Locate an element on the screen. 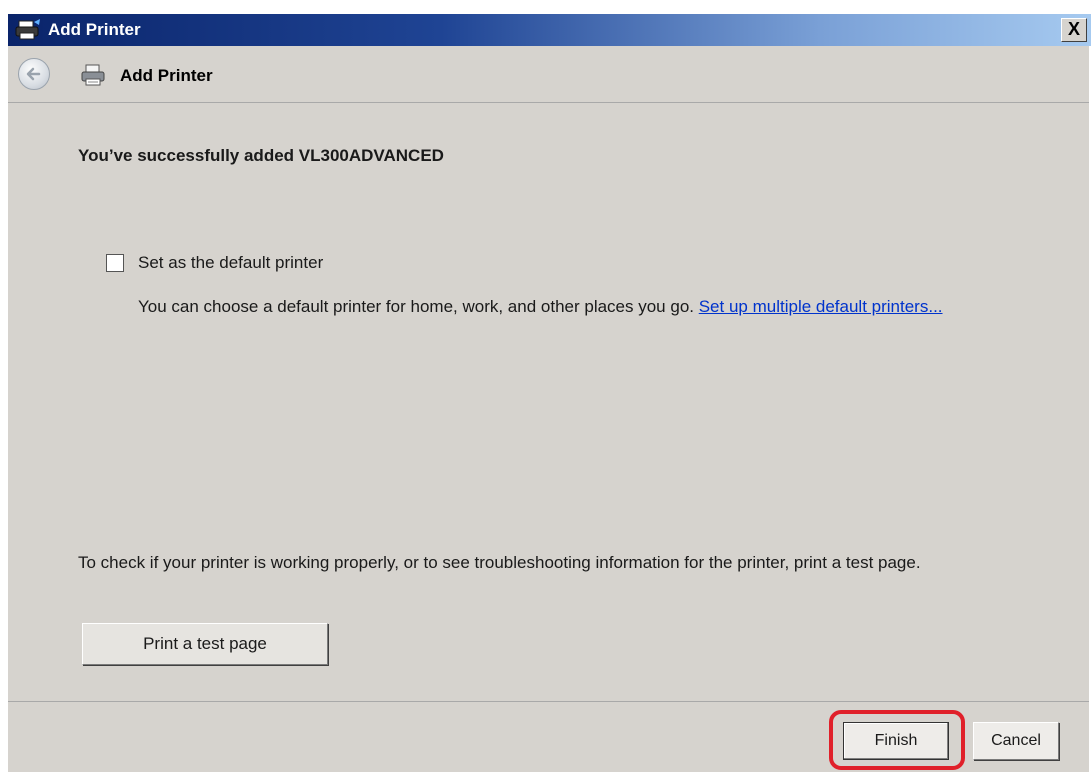 Image resolution: width=1091 pixels, height=772 pixels. cancel-button: Cancel is located at coordinates (1016, 741).